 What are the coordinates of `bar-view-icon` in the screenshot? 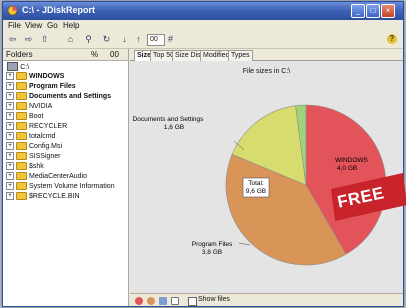 It's located at (163, 301).